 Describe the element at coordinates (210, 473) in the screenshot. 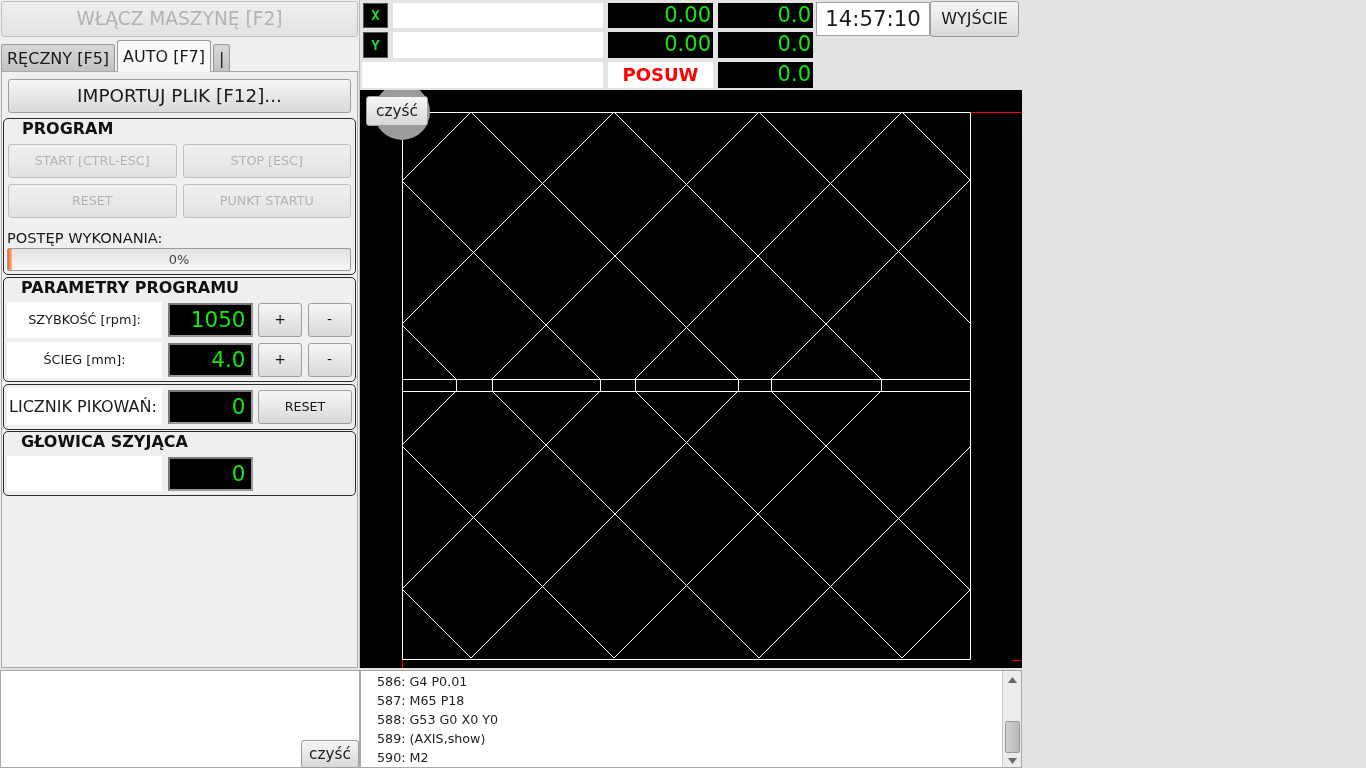

I see `value-display: 0` at that location.